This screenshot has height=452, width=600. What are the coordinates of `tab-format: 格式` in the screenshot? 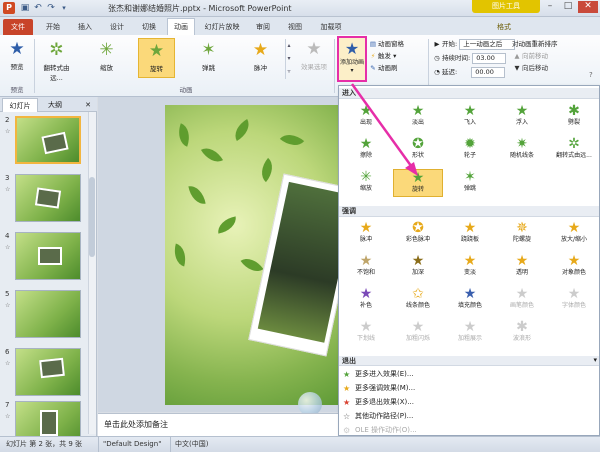 It's located at (504, 27).